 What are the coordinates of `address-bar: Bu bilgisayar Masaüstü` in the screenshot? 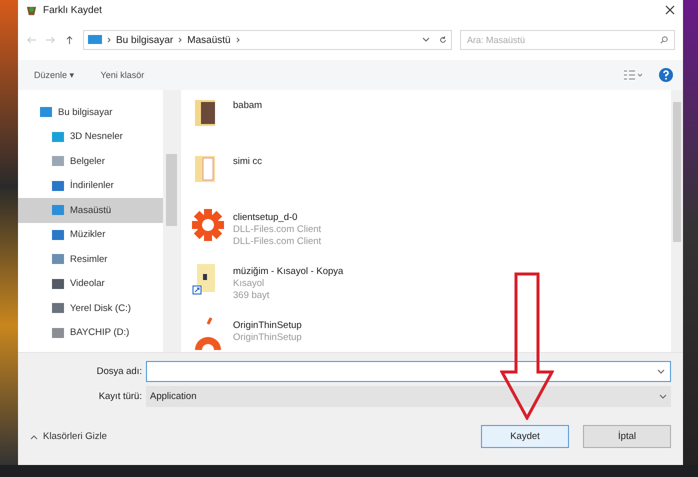 It's located at (267, 40).